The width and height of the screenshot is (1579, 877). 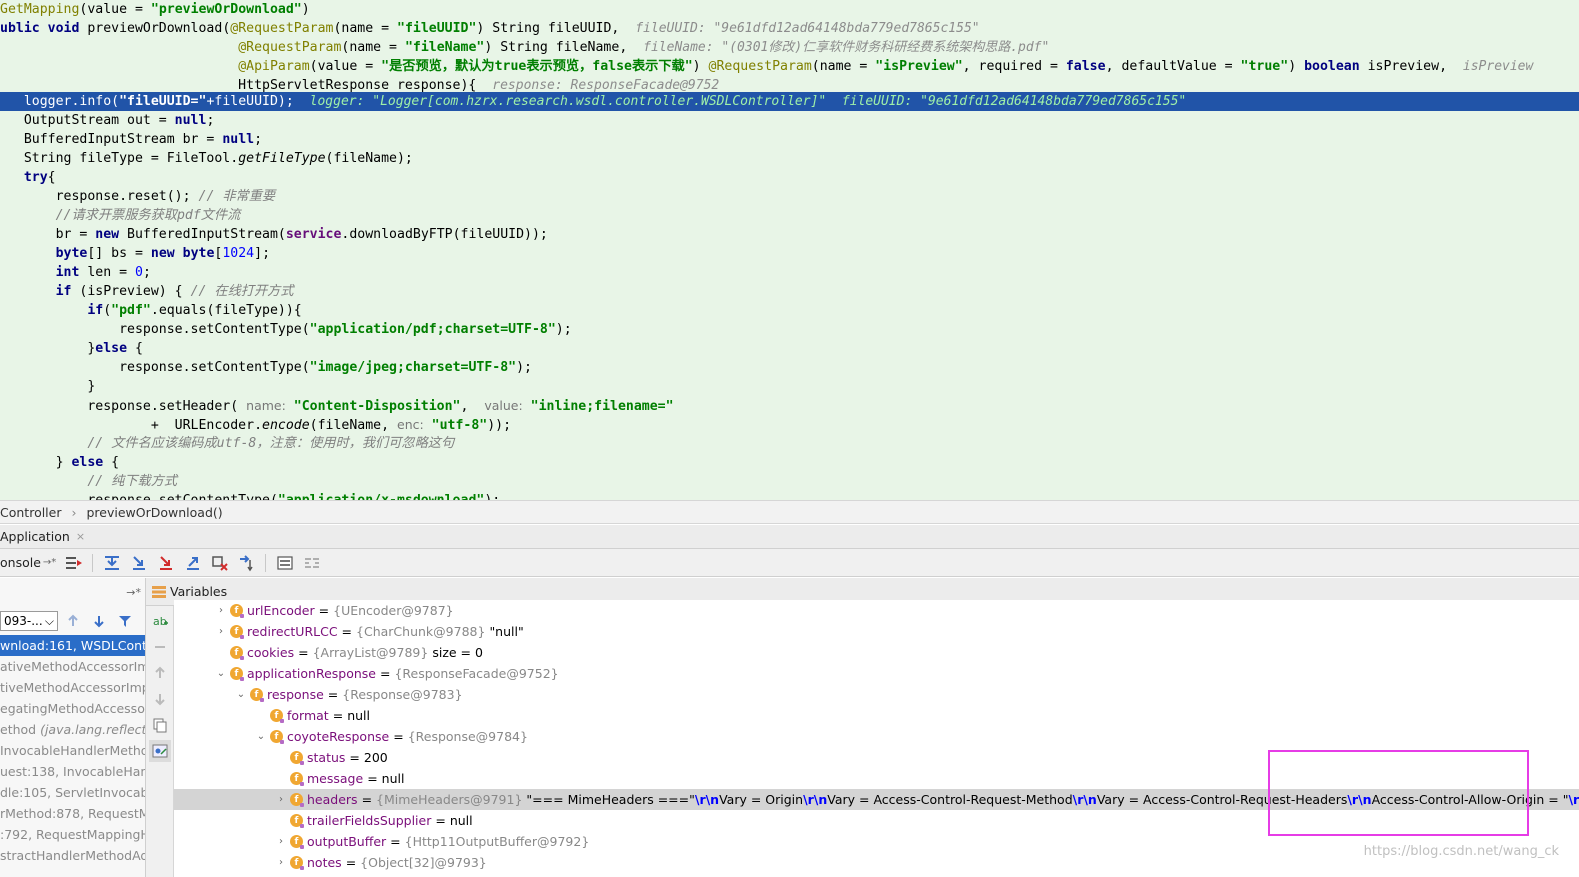 What do you see at coordinates (72, 687) in the screenshot?
I see `stack-frame: tiveMethodAccessorImpl` at bounding box center [72, 687].